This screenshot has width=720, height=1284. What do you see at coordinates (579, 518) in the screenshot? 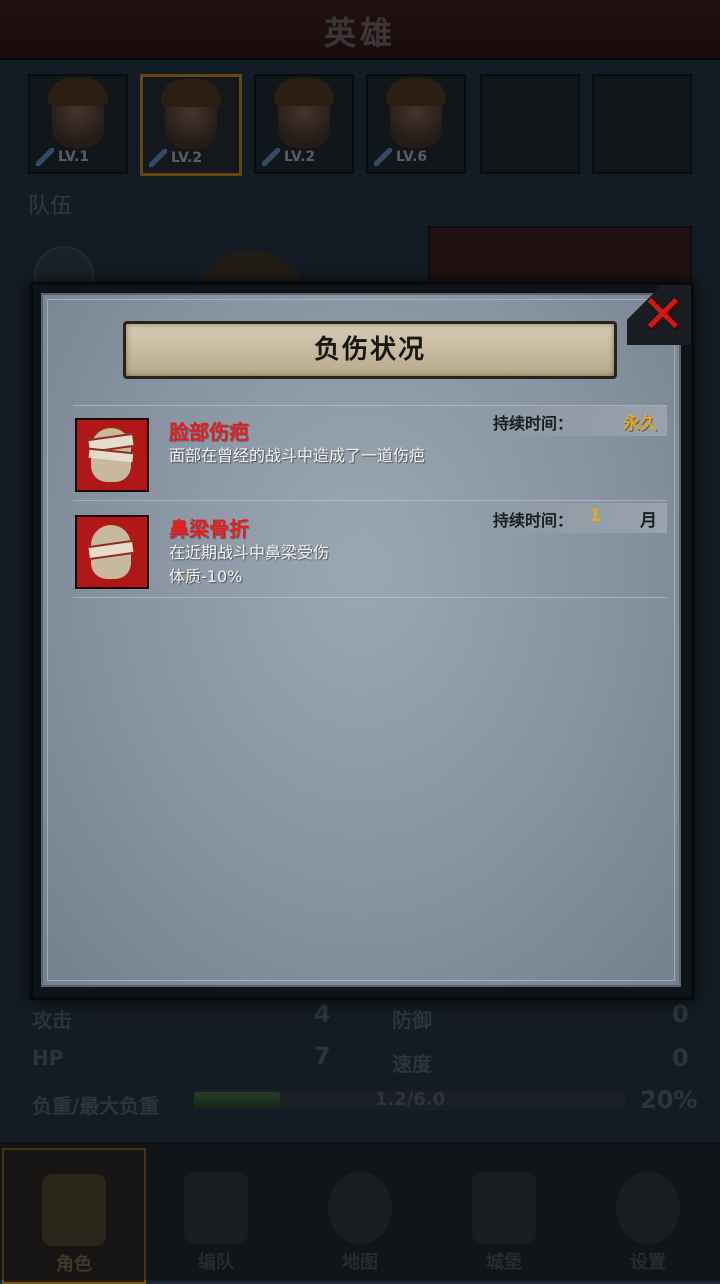
I see `duration-box: 持续时间： 1 月` at bounding box center [579, 518].